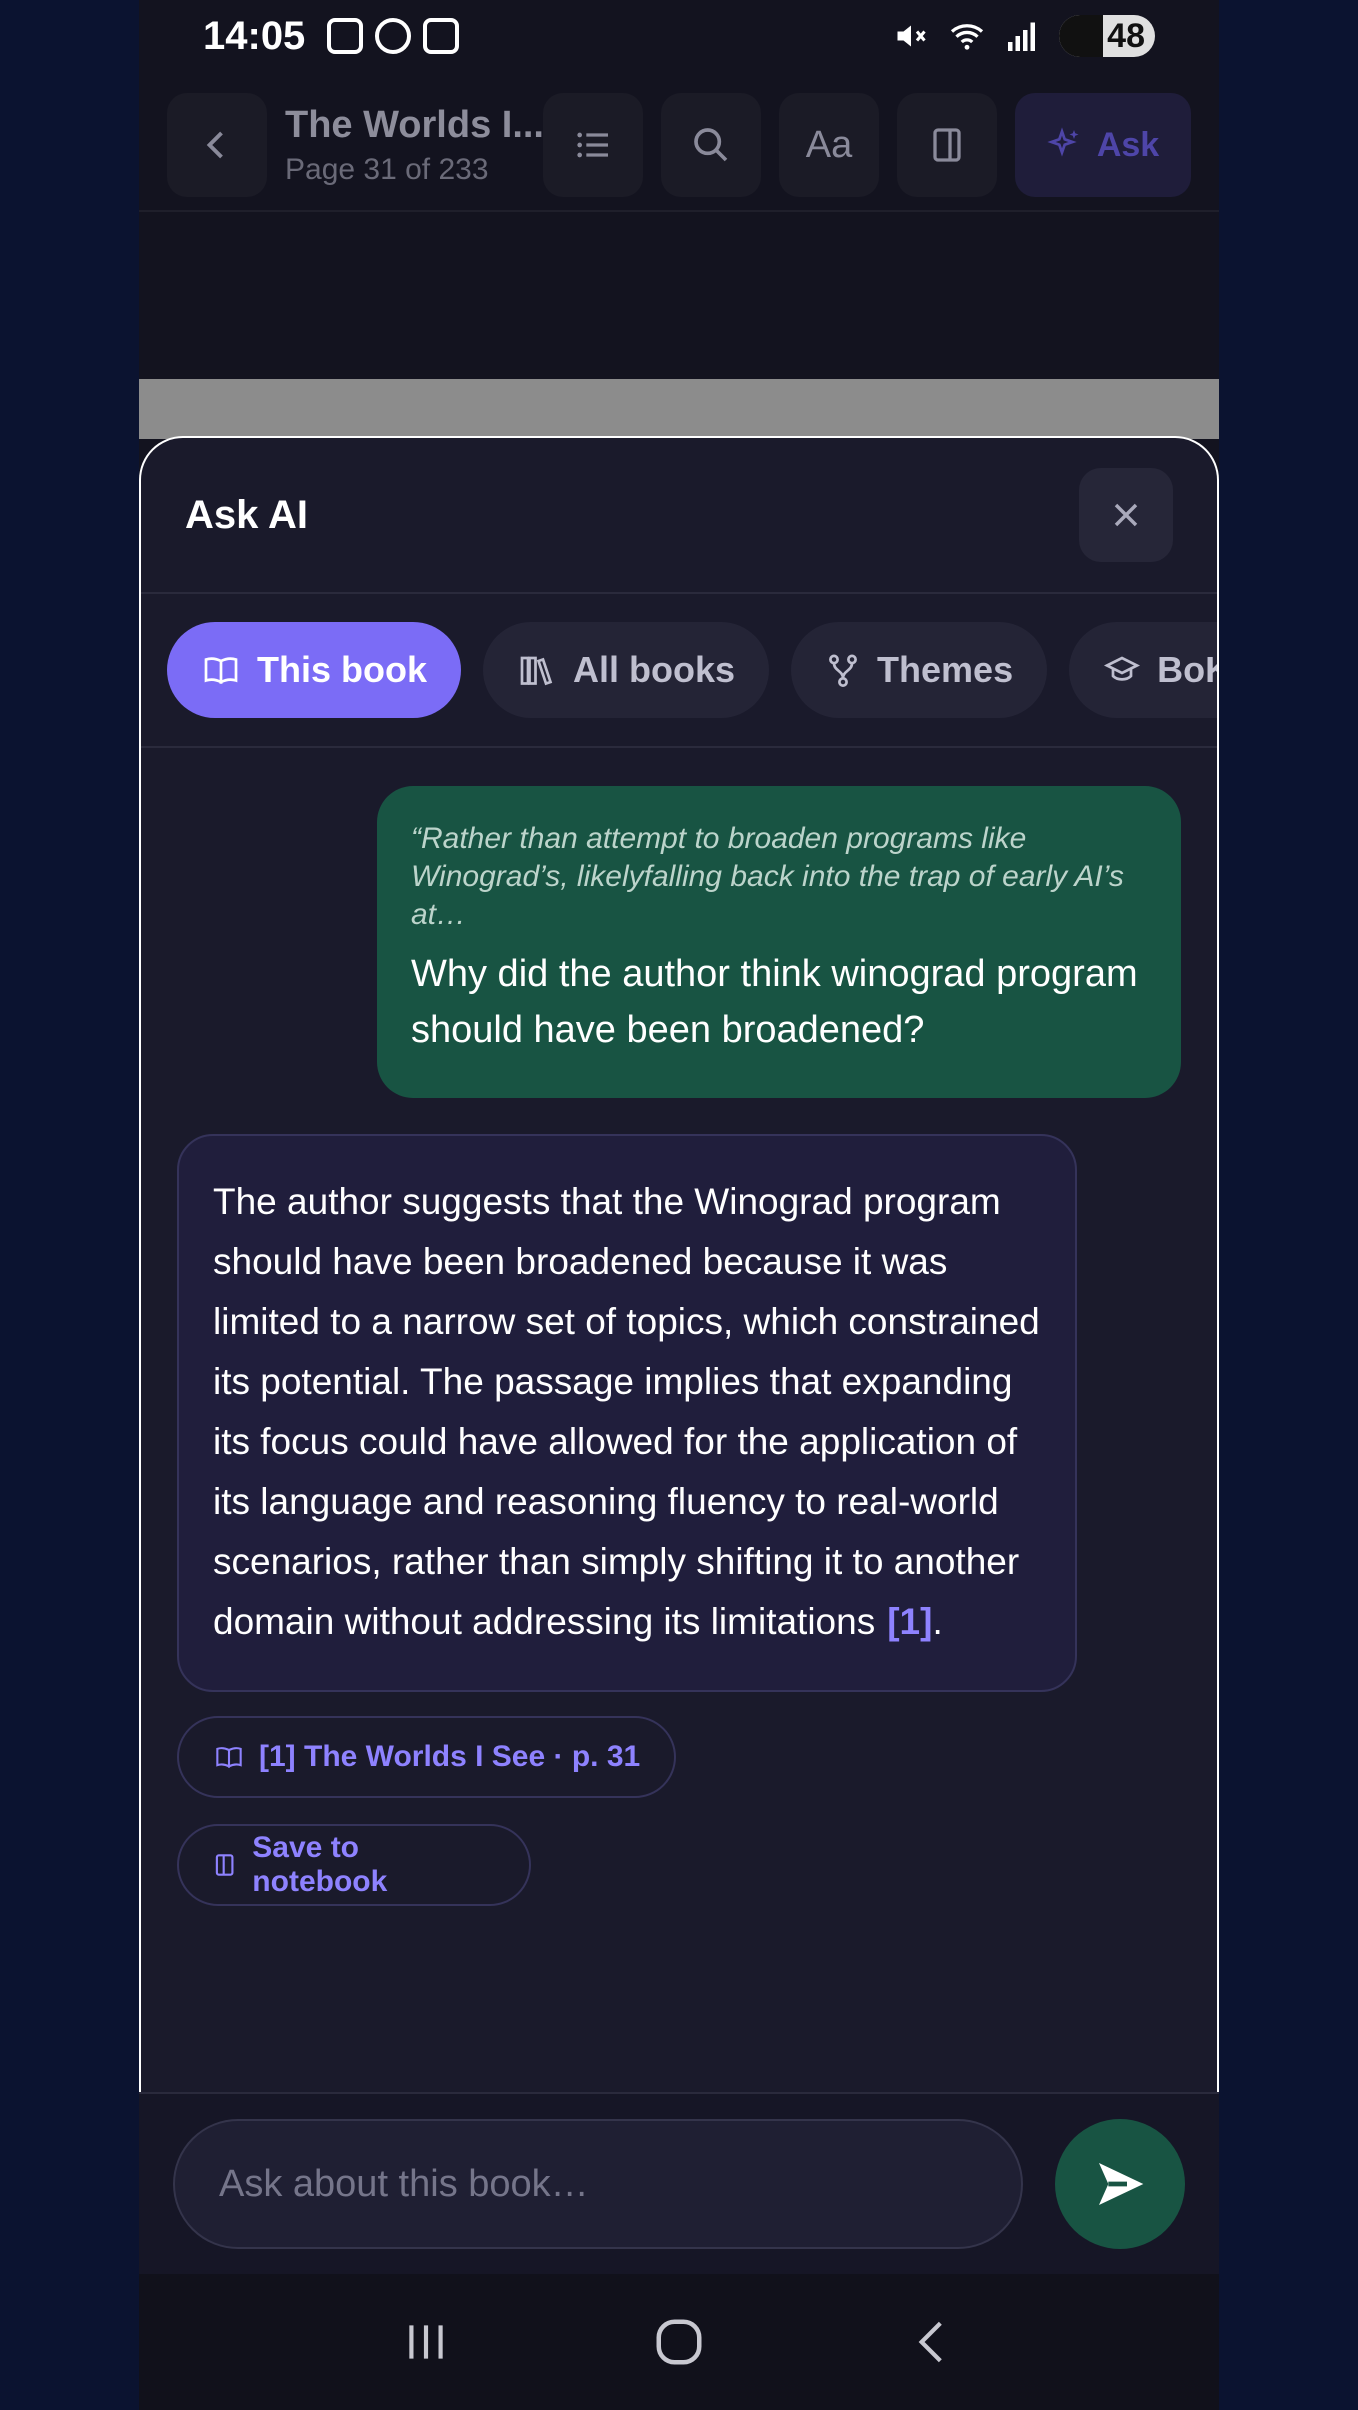 The width and height of the screenshot is (1358, 2410). I want to click on page-content-peek, so click(679, 409).